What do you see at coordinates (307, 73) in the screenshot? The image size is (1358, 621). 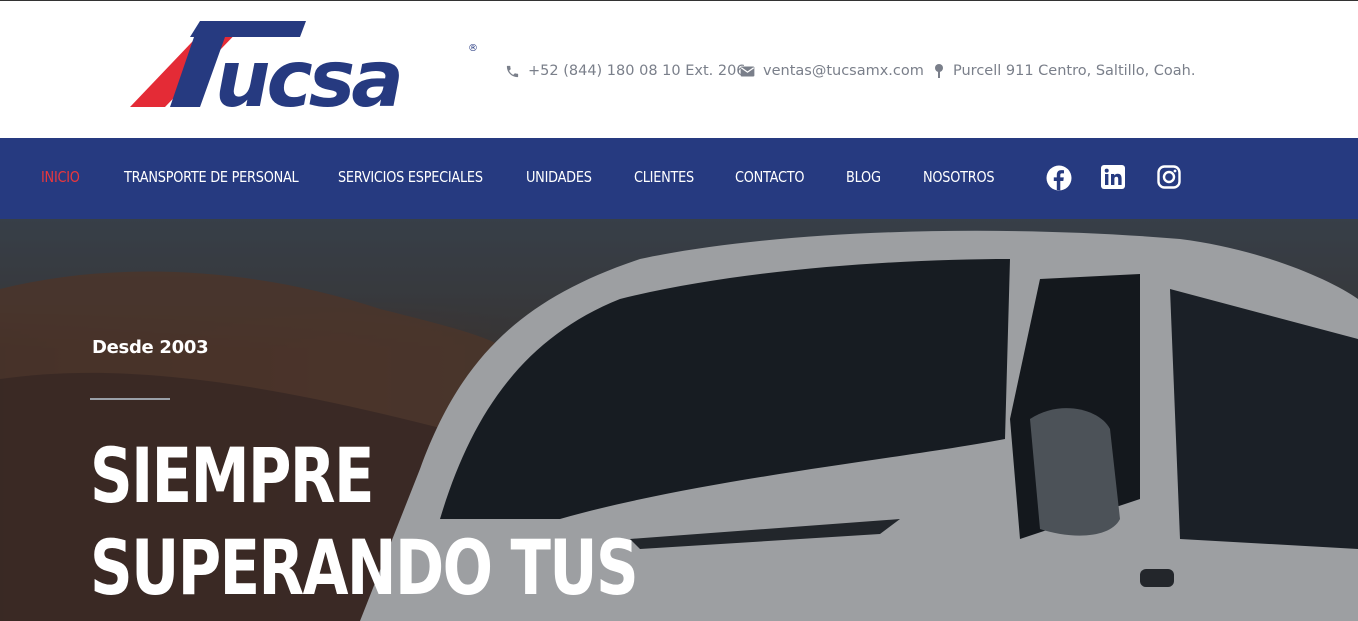 I see `logo-wordmark: ucsa` at bounding box center [307, 73].